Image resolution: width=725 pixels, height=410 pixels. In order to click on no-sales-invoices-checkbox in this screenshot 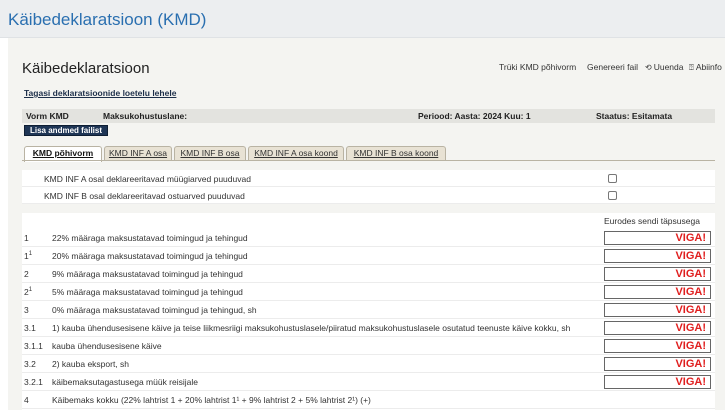, I will do `click(612, 178)`.